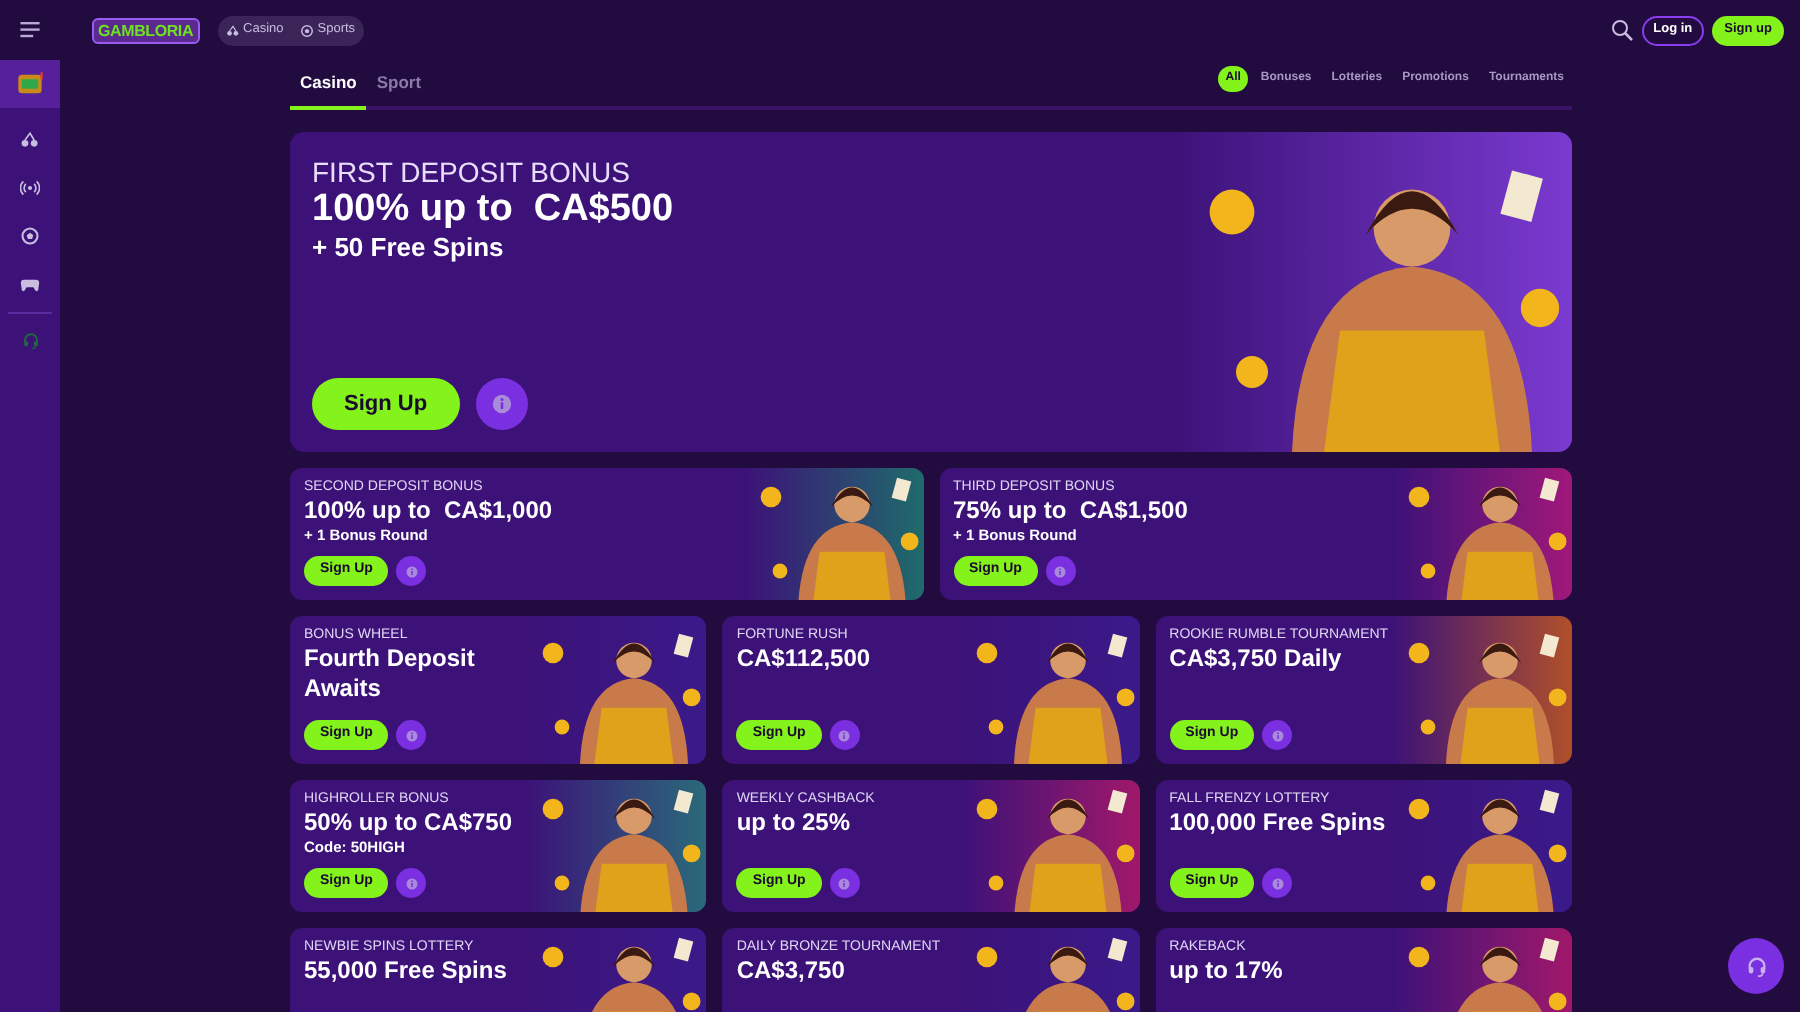 The image size is (1800, 1012). Describe the element at coordinates (30, 30) in the screenshot. I see `menu-icon` at that location.